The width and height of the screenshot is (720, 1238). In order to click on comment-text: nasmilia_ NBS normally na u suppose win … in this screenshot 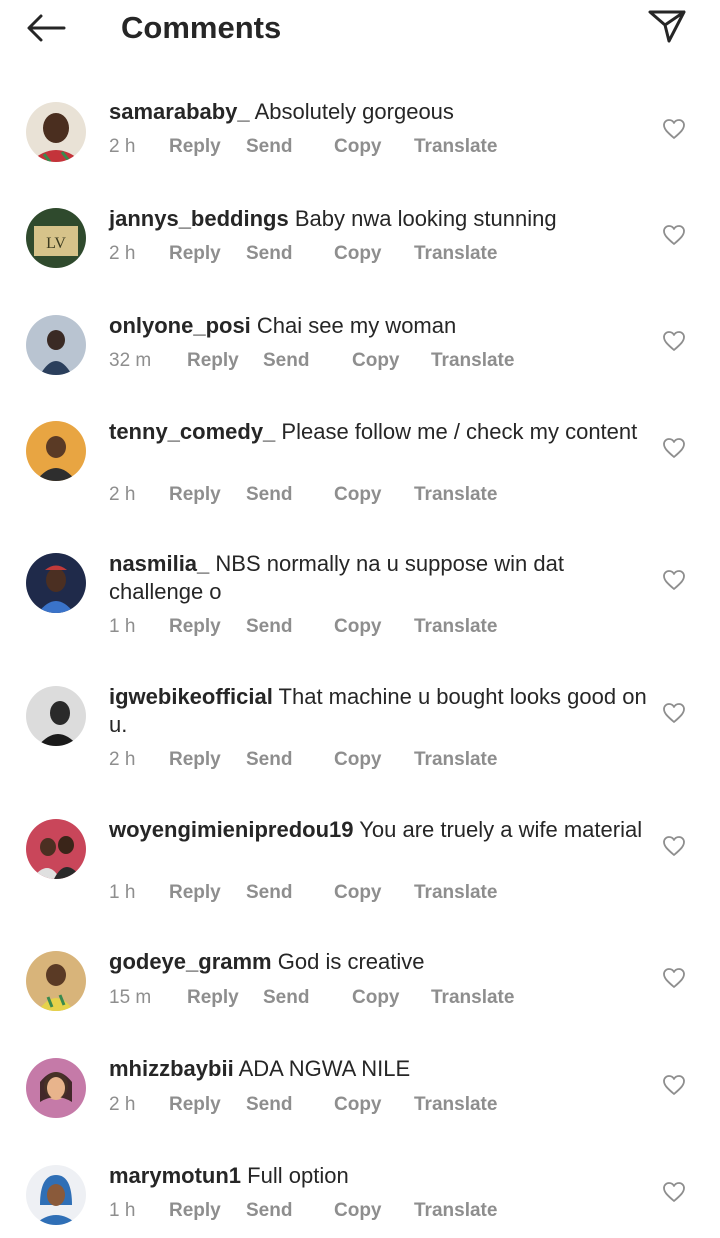, I will do `click(381, 578)`.